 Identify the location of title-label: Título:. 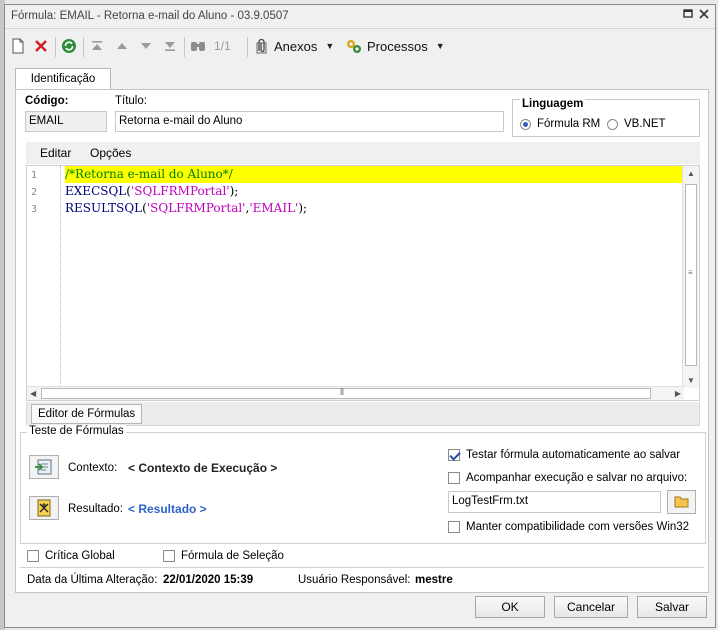
(131, 101).